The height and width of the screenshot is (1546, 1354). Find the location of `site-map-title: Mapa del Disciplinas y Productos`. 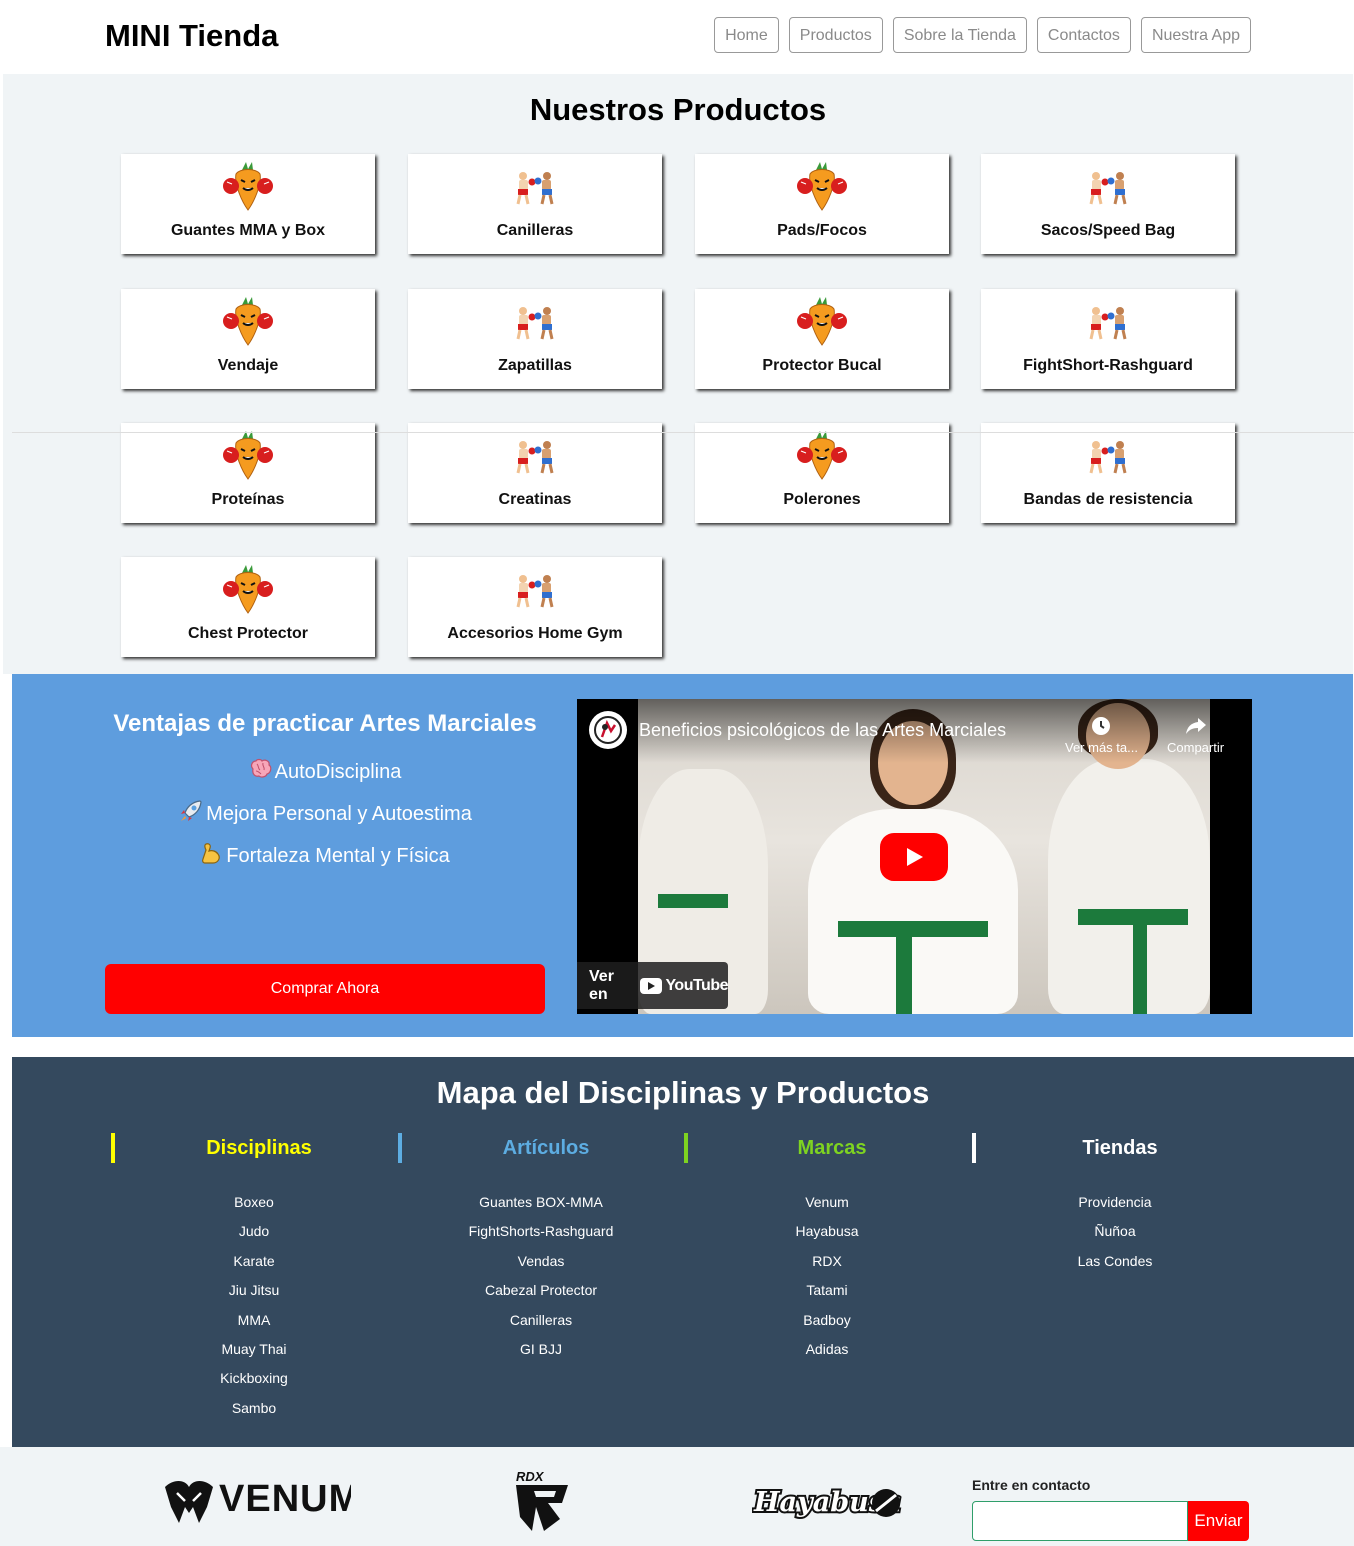

site-map-title: Mapa del Disciplinas y Productos is located at coordinates (683, 1092).